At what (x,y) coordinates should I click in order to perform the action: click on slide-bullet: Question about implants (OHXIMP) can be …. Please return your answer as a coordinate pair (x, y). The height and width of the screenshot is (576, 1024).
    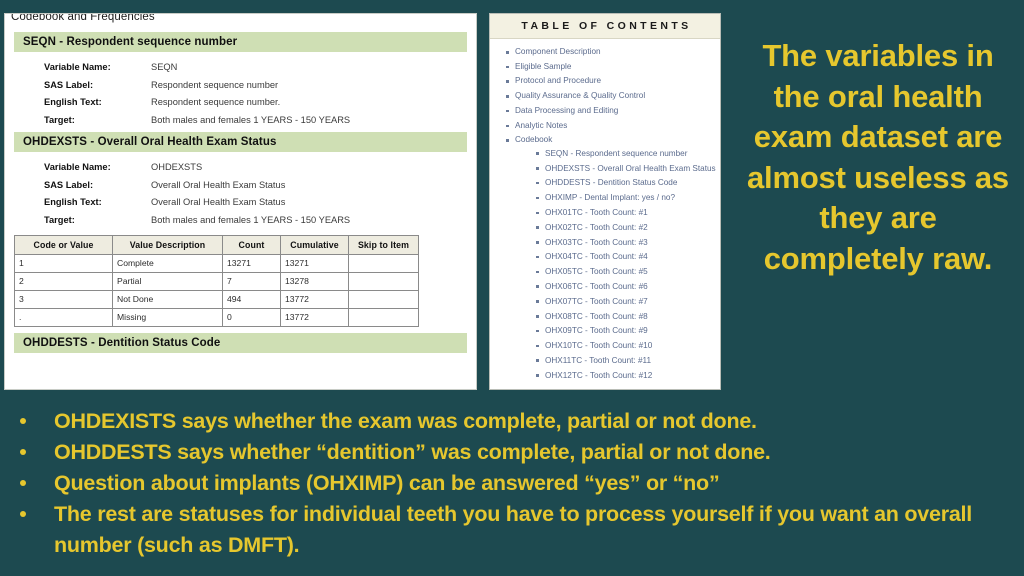
    Looking at the image, I should click on (512, 483).